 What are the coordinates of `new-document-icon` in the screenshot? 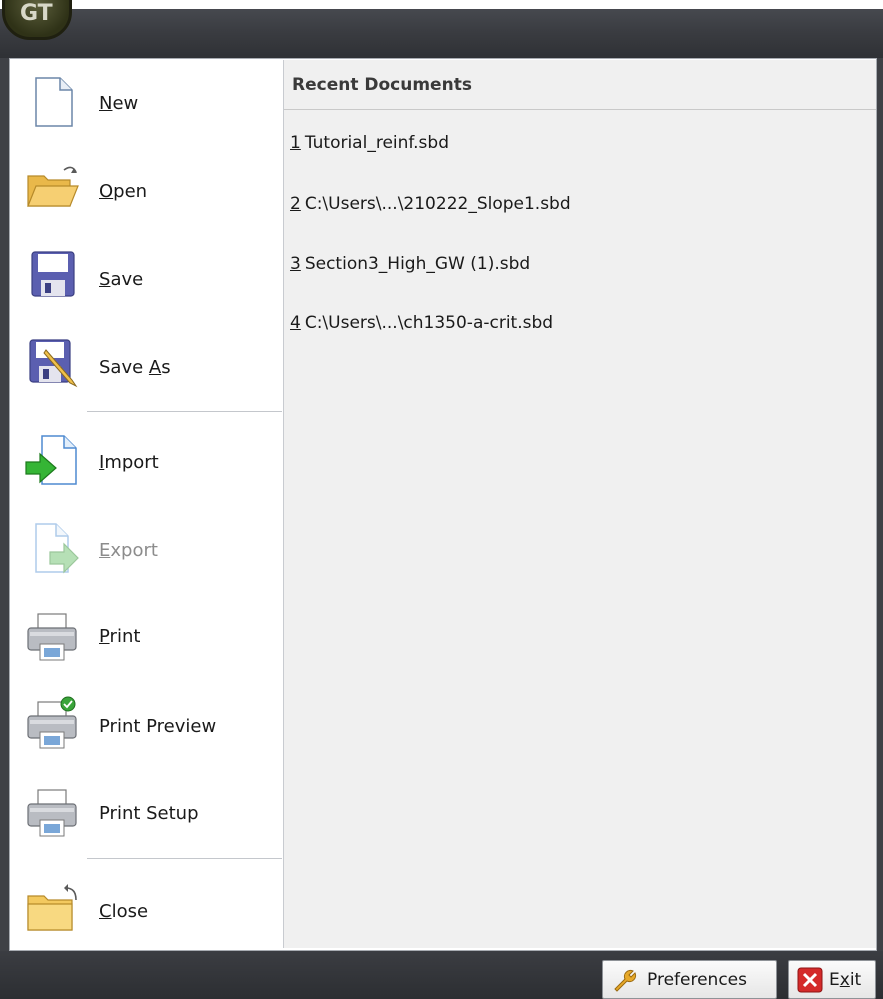 It's located at (54, 102).